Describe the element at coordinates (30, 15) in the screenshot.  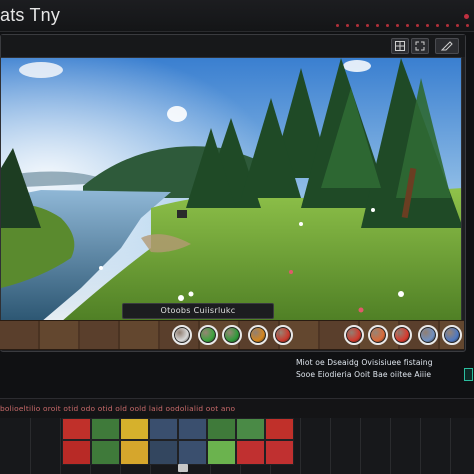
I see `app-title: ats Tny` at that location.